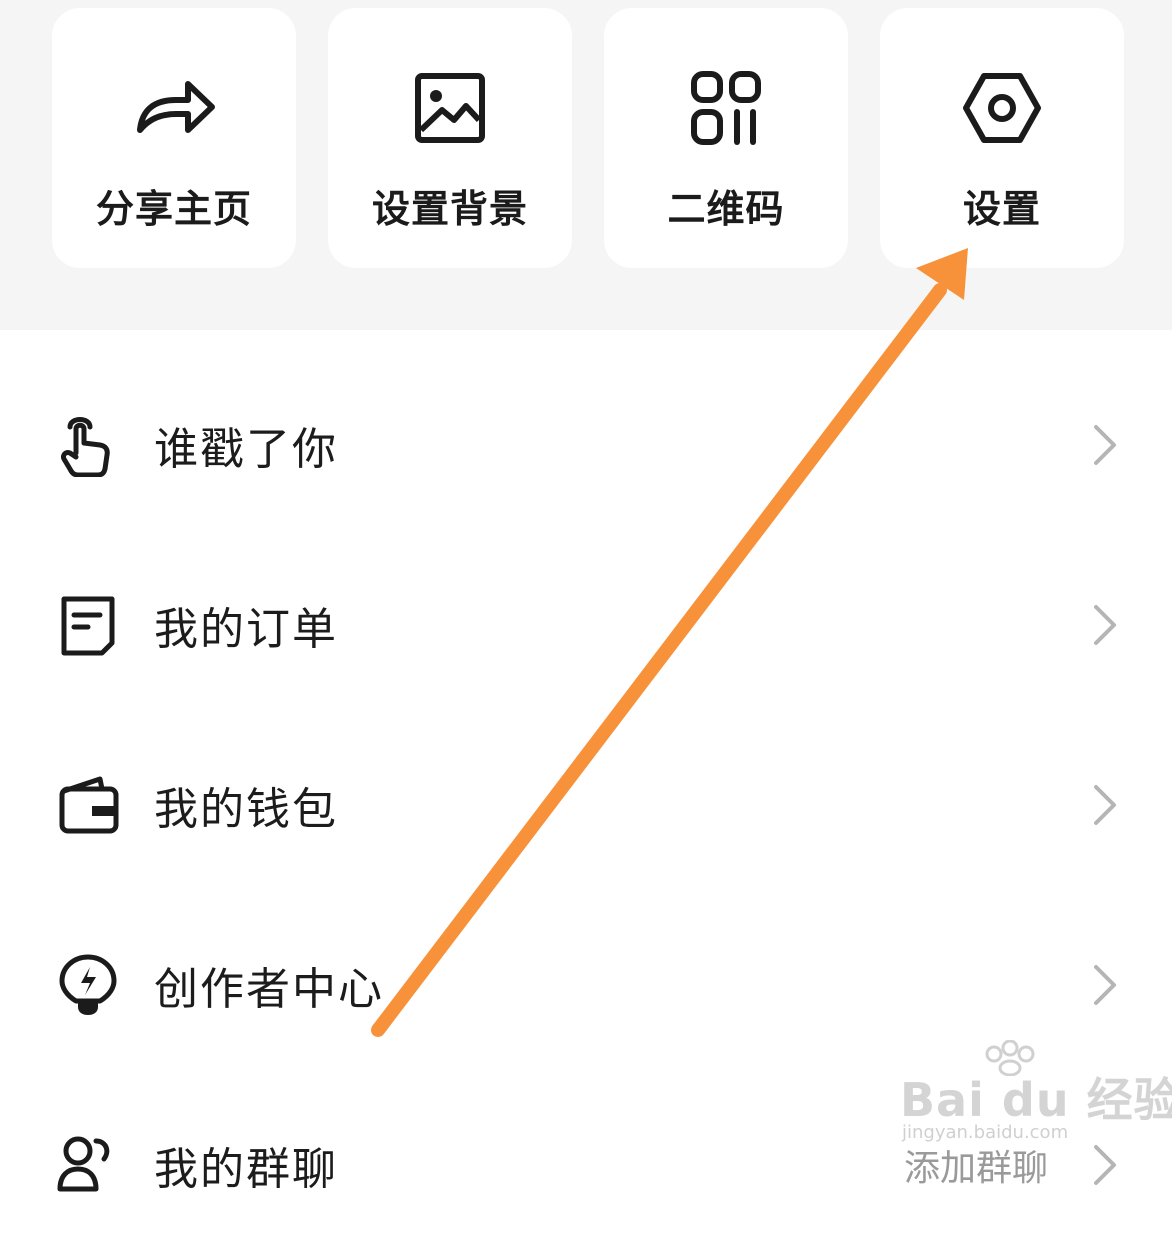  I want to click on creator-bulb-icon, so click(88, 984).